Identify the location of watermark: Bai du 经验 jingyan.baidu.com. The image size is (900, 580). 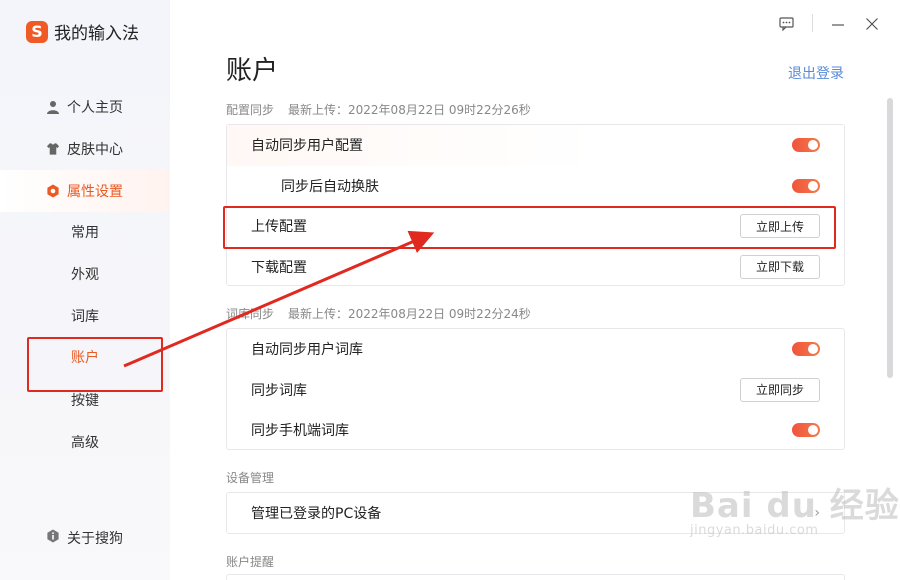
(795, 508).